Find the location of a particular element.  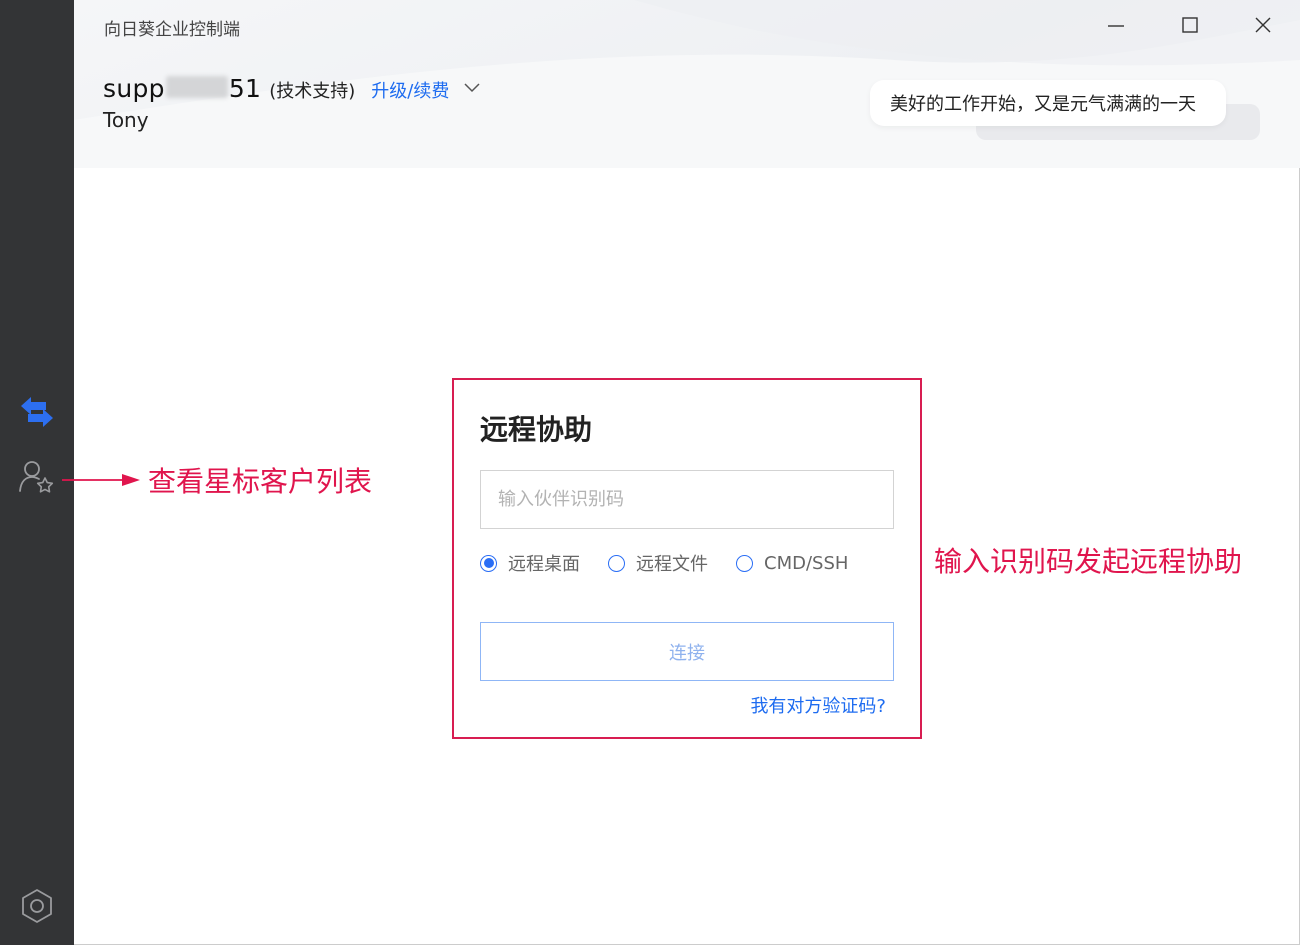

app-title: 向日葵企业控制端 is located at coordinates (172, 30).